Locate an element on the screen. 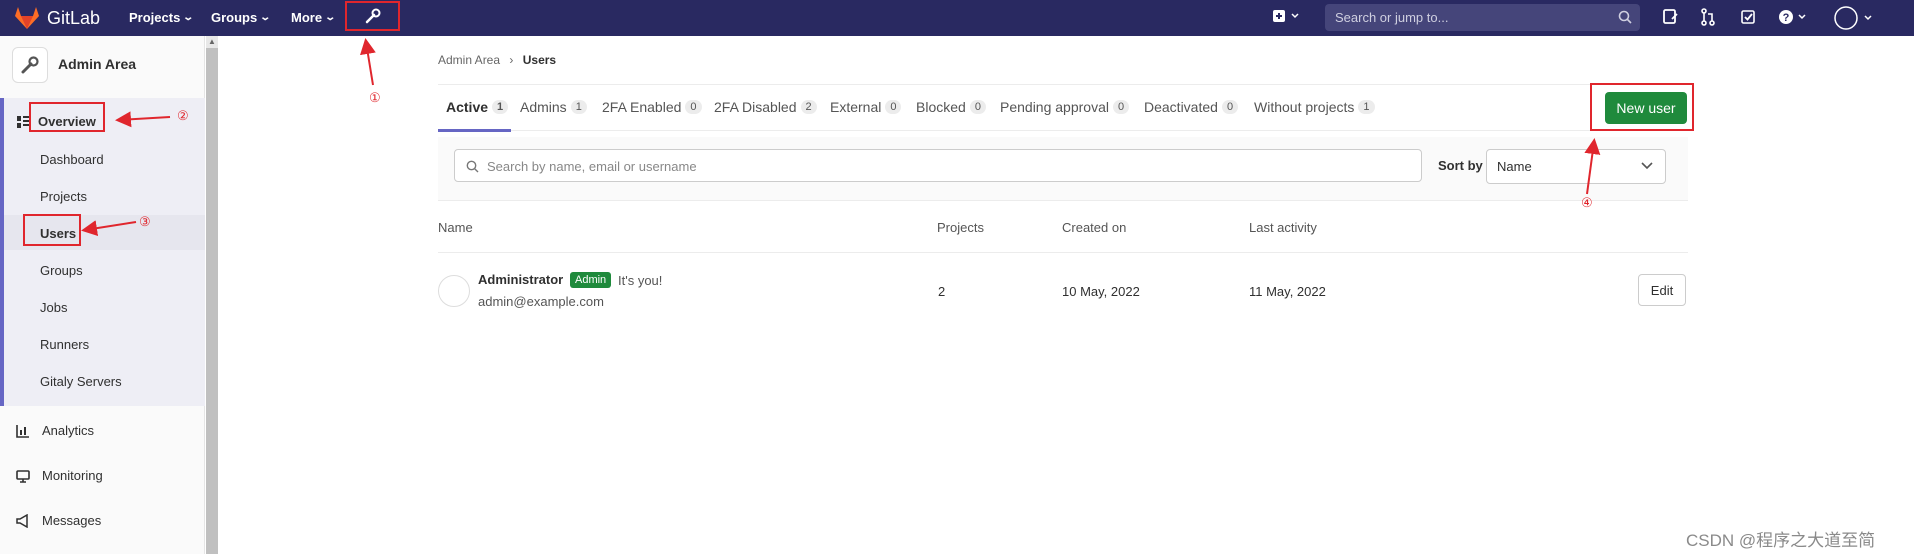 The width and height of the screenshot is (1914, 554). annotation-number-3: ③ is located at coordinates (145, 221).